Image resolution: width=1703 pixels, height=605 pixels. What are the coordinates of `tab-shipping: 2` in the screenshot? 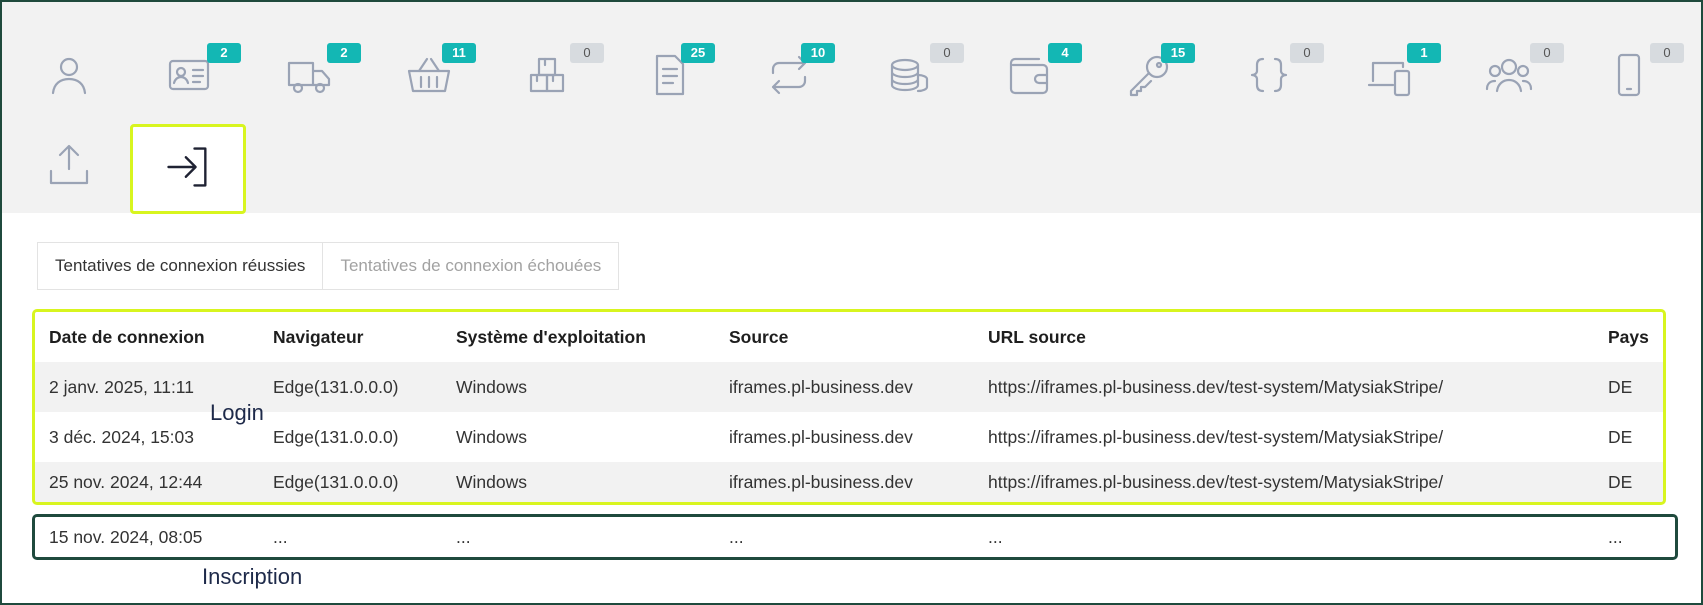 It's located at (309, 77).